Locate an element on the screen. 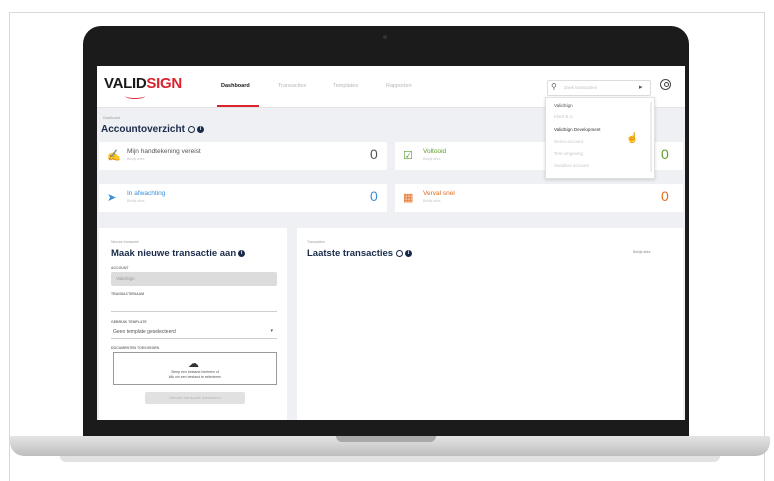 Image resolution: width=774 pixels, height=481 pixels. new-transaction-title: Maak nieuwe transactie aan i is located at coordinates (178, 253).